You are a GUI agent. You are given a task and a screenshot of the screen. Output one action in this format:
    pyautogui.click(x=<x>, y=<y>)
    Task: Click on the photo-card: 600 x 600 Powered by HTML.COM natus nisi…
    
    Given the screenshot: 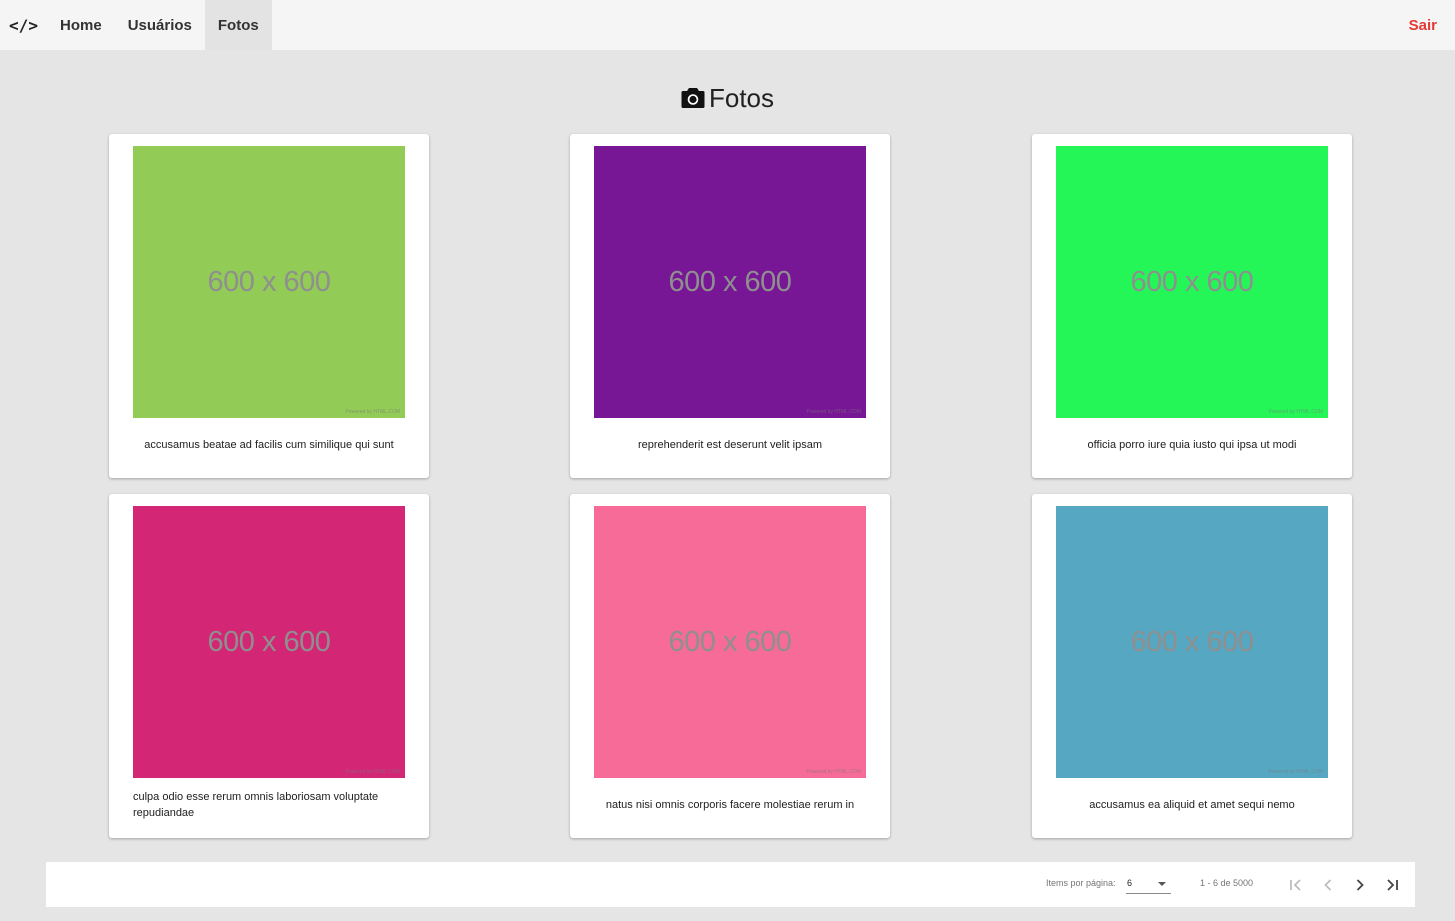 What is the action you would take?
    pyautogui.click(x=730, y=666)
    